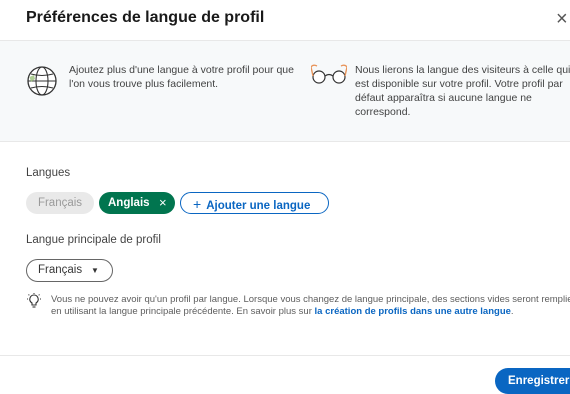 This screenshot has width=570, height=394. I want to click on add-language-button: + Ajouter une langue, so click(254, 203).